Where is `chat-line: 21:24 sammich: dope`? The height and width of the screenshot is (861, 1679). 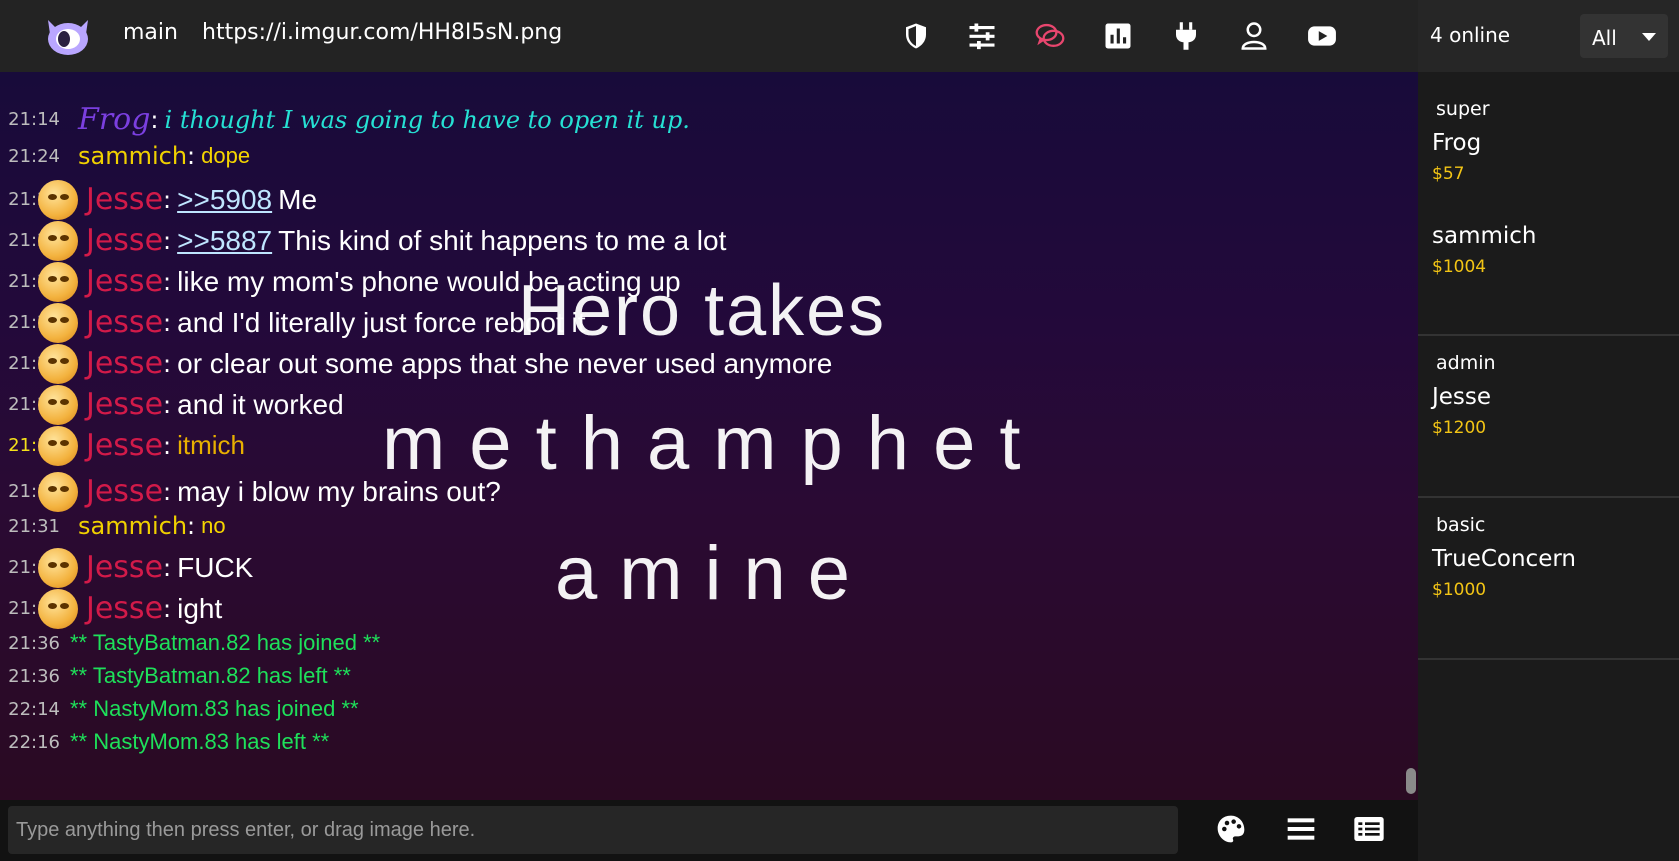 chat-line: 21:24 sammich: dope is located at coordinates (125, 156).